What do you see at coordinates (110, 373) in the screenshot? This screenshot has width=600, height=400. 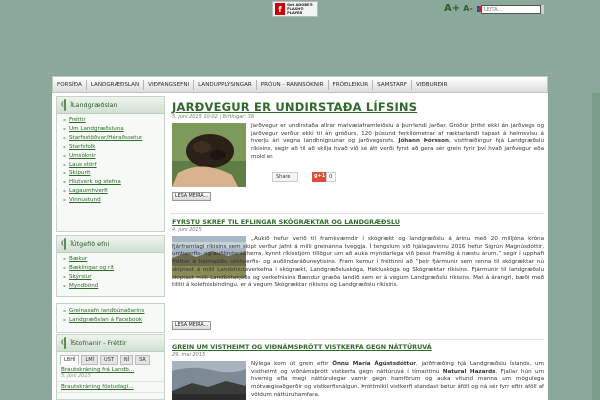 I see `list-item: Brautskráning frá Landb... 5. júní 2015` at bounding box center [110, 373].